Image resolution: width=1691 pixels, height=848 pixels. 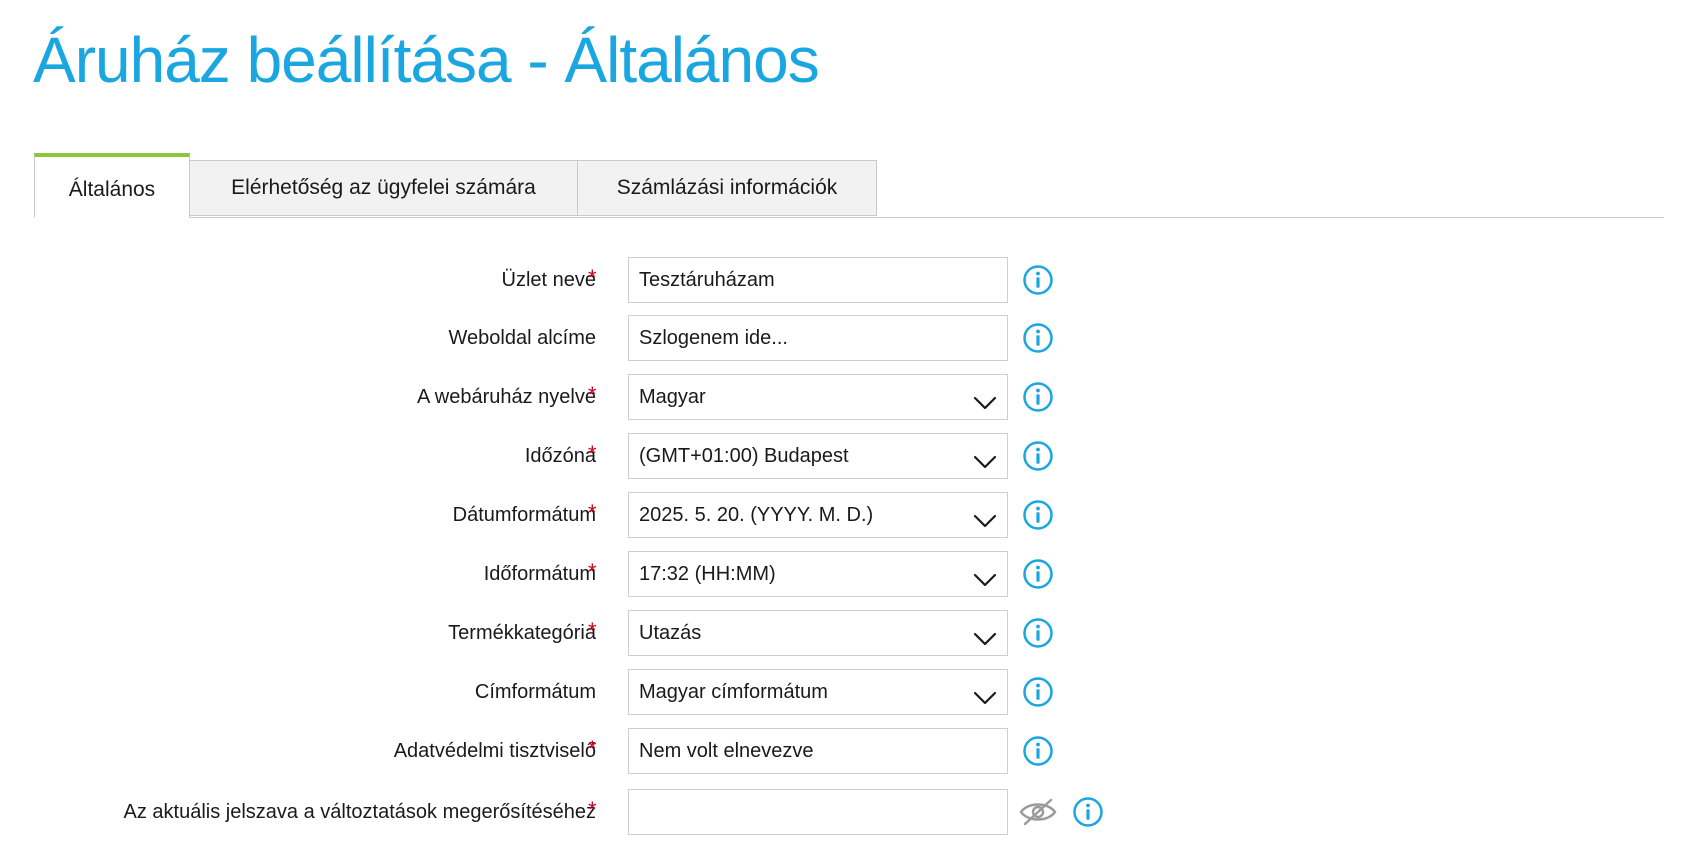 What do you see at coordinates (818, 751) in the screenshot?
I see `adatvedelmi-tisztviselo-input` at bounding box center [818, 751].